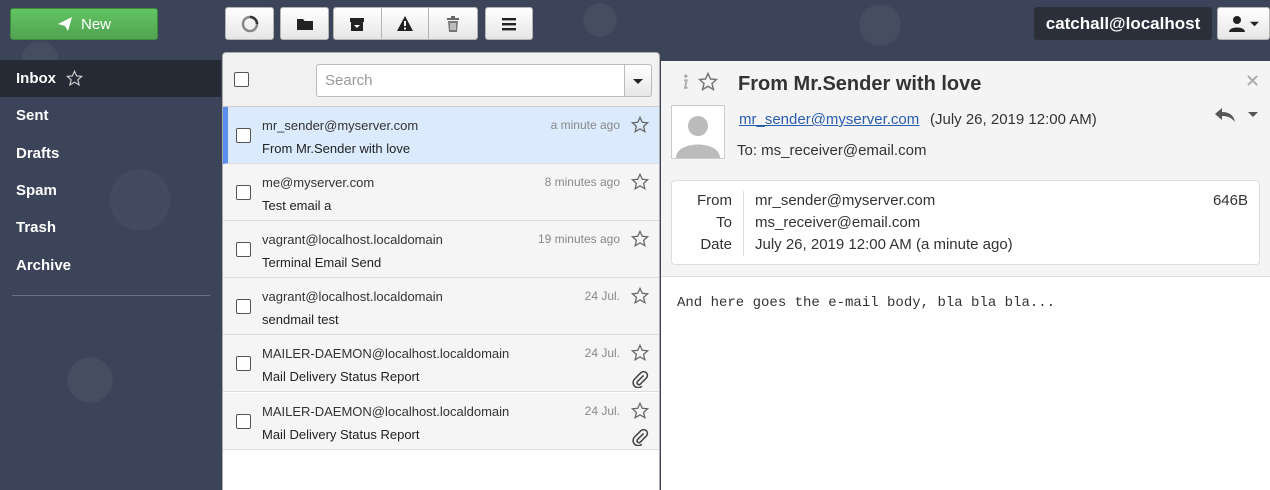 The image size is (1270, 490). I want to click on user-icon, so click(1237, 23).